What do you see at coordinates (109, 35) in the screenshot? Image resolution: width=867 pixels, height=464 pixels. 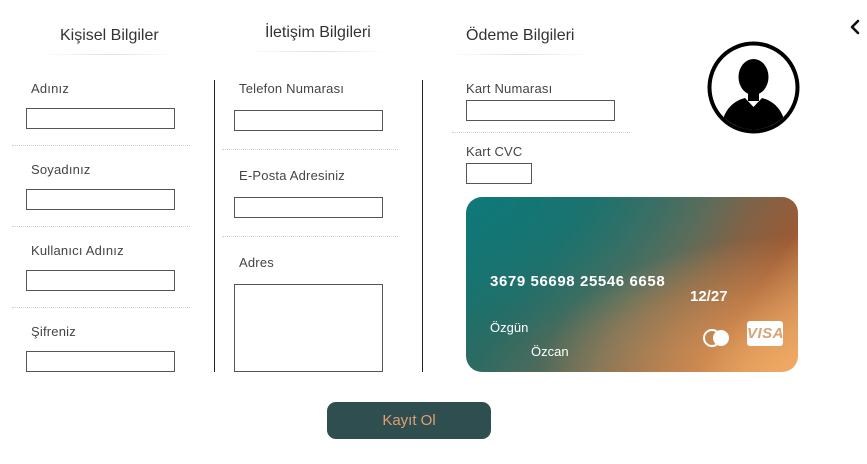 I see `personal-title-text: Kişisel Bilgiler` at bounding box center [109, 35].